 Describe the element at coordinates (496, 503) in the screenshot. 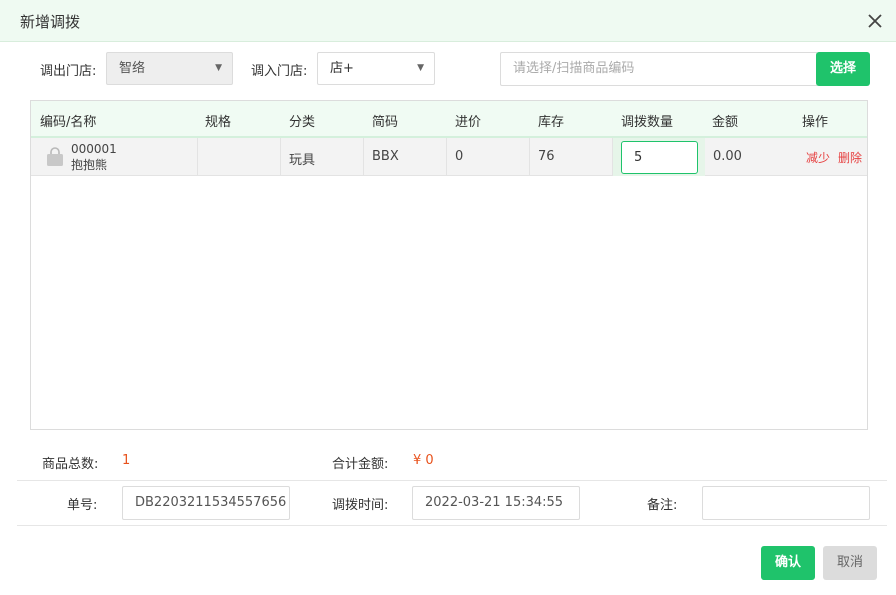

I see `transfer-time-field: 2022-03-21 15:34:55` at that location.